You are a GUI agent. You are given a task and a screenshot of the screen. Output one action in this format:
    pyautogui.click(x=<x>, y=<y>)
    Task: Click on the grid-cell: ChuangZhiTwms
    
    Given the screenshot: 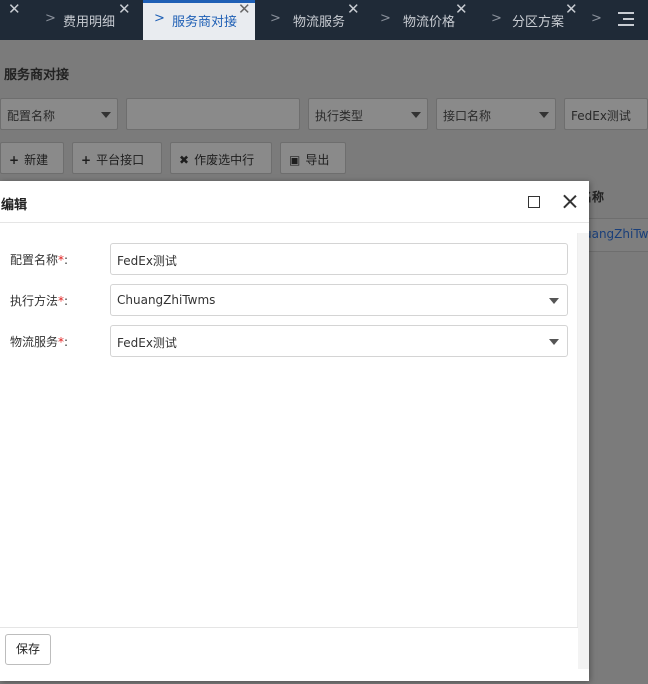 What is the action you would take?
    pyautogui.click(x=614, y=235)
    